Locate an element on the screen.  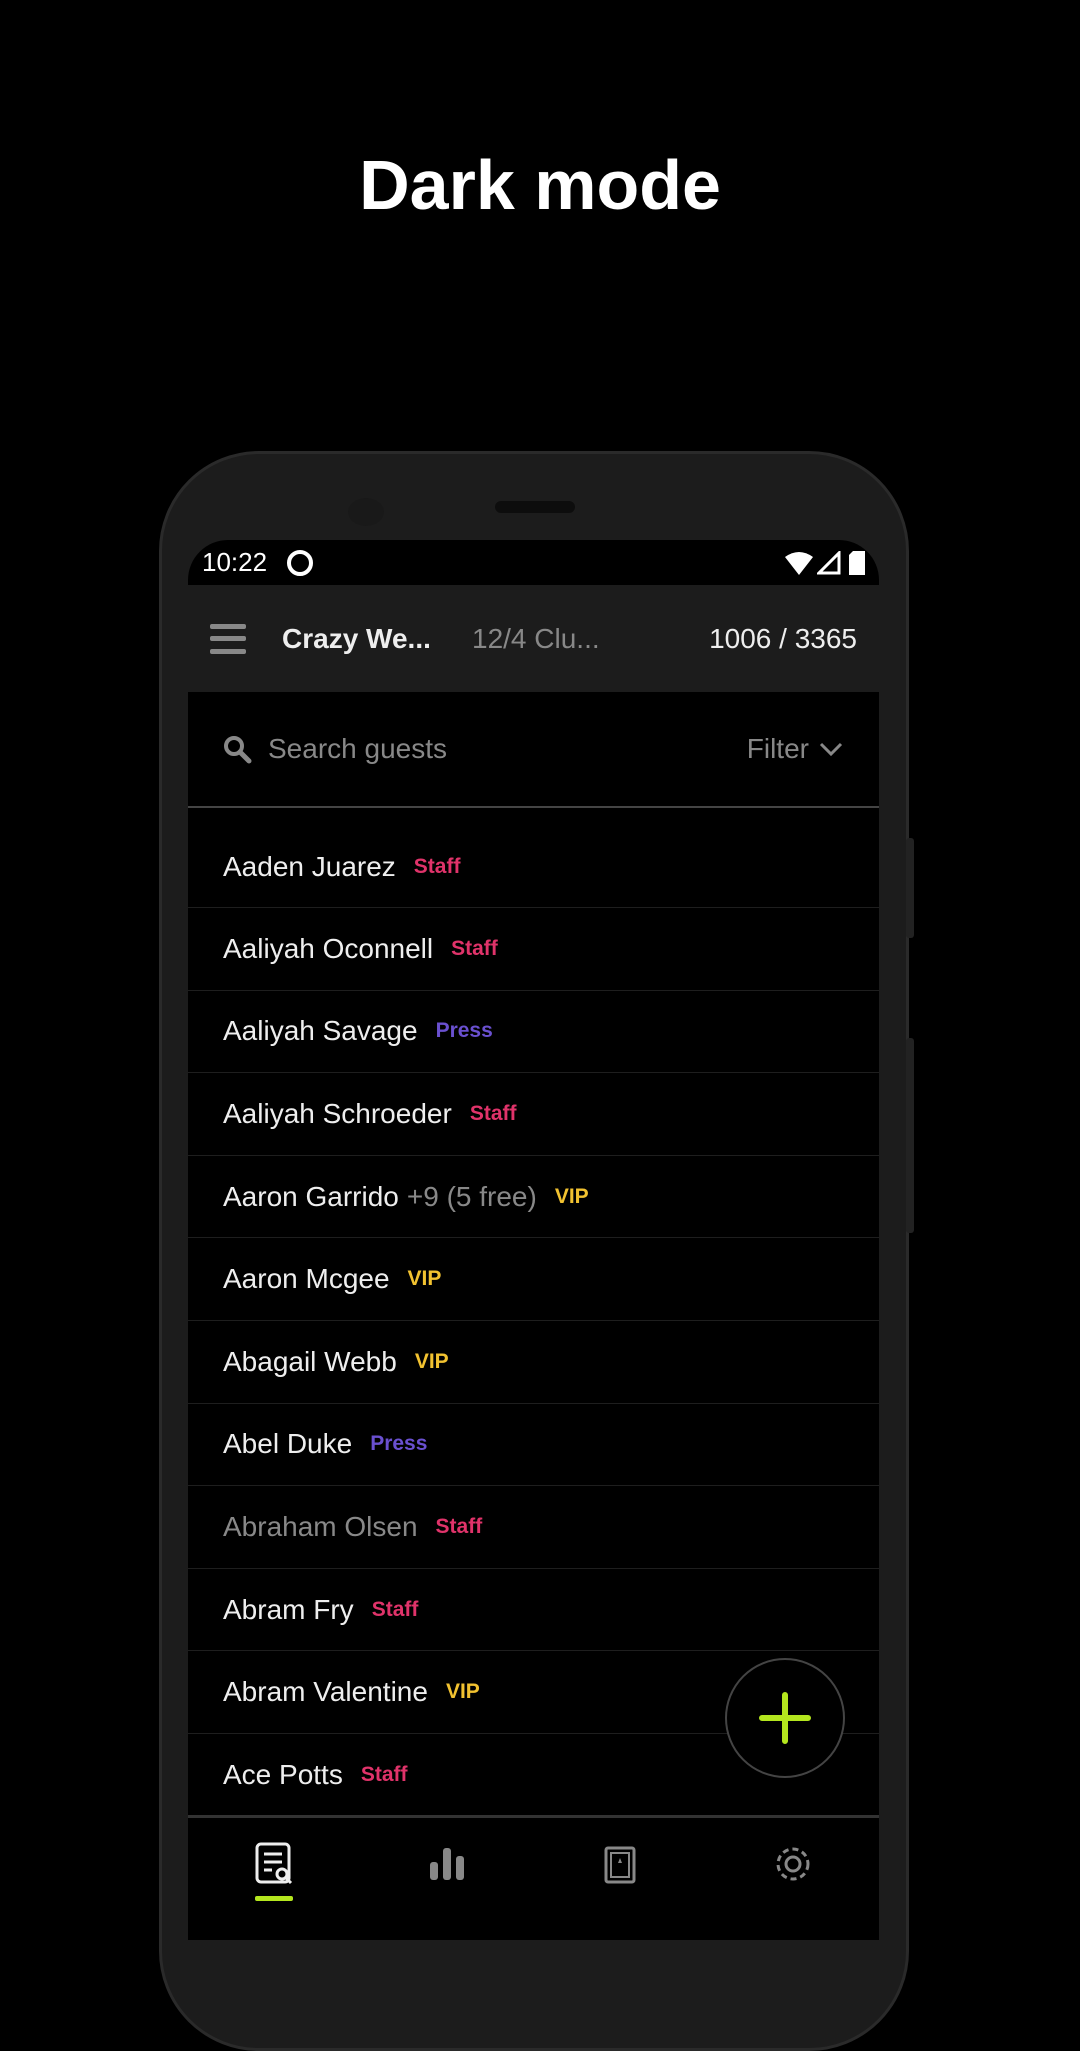
checkin-count: 1006 / 3365 is located at coordinates (783, 638).